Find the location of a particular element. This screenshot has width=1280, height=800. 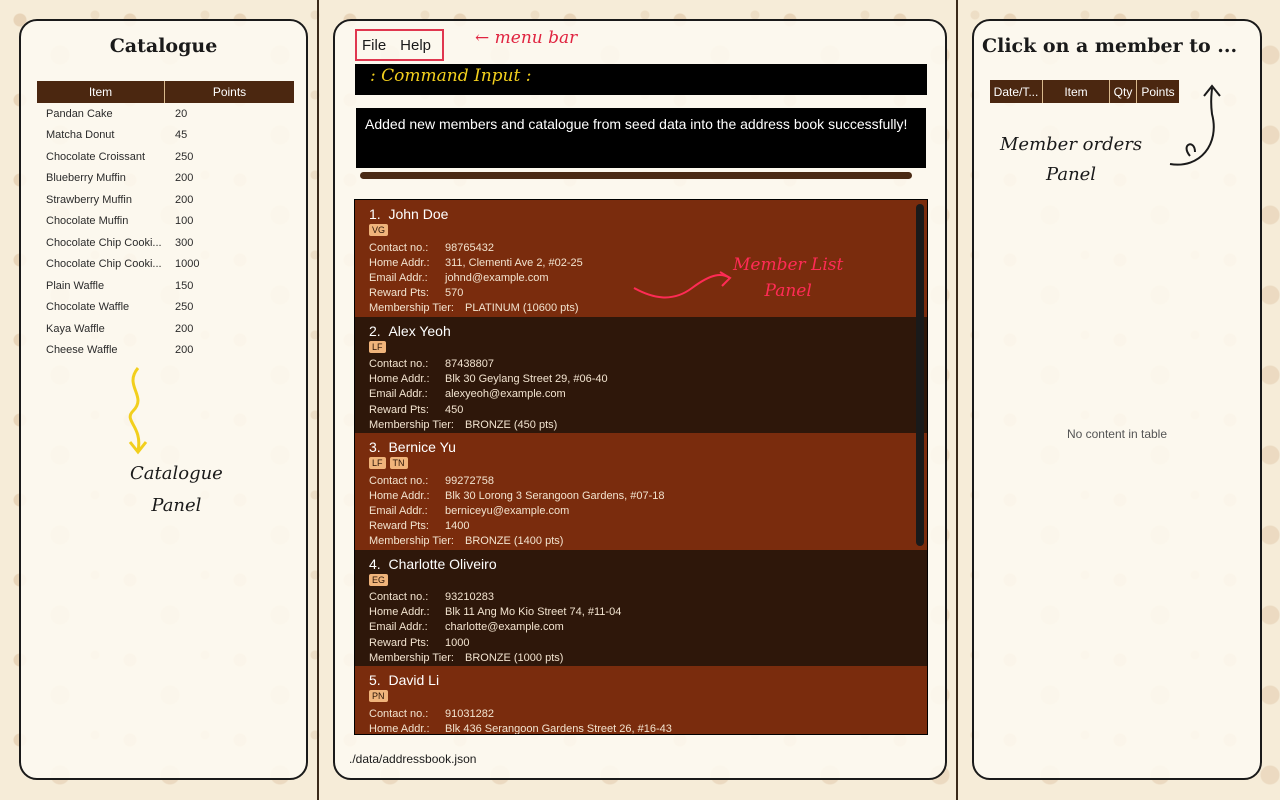

catalogue-row: Strawberry Muffin 200 is located at coordinates (165, 200).